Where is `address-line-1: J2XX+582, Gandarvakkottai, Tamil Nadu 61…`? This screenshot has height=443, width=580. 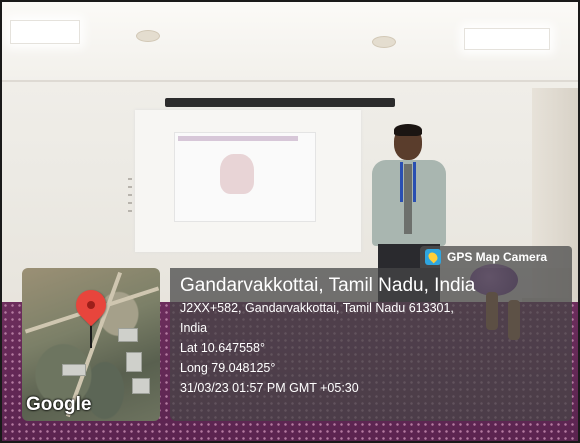
address-line-1: J2XX+582, Gandarvakkottai, Tamil Nadu 61… is located at coordinates (317, 308).